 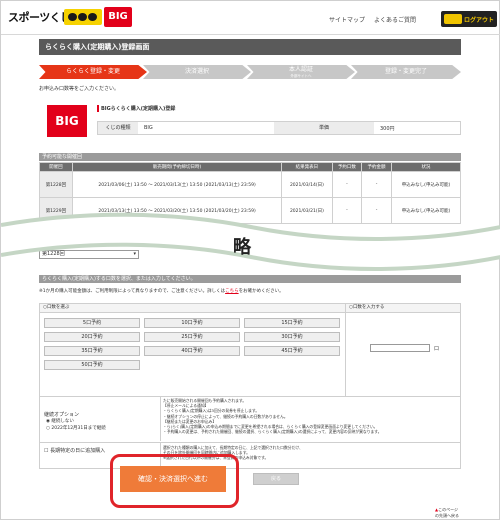 I want to click on omitted-label: 略, so click(x=242, y=247).